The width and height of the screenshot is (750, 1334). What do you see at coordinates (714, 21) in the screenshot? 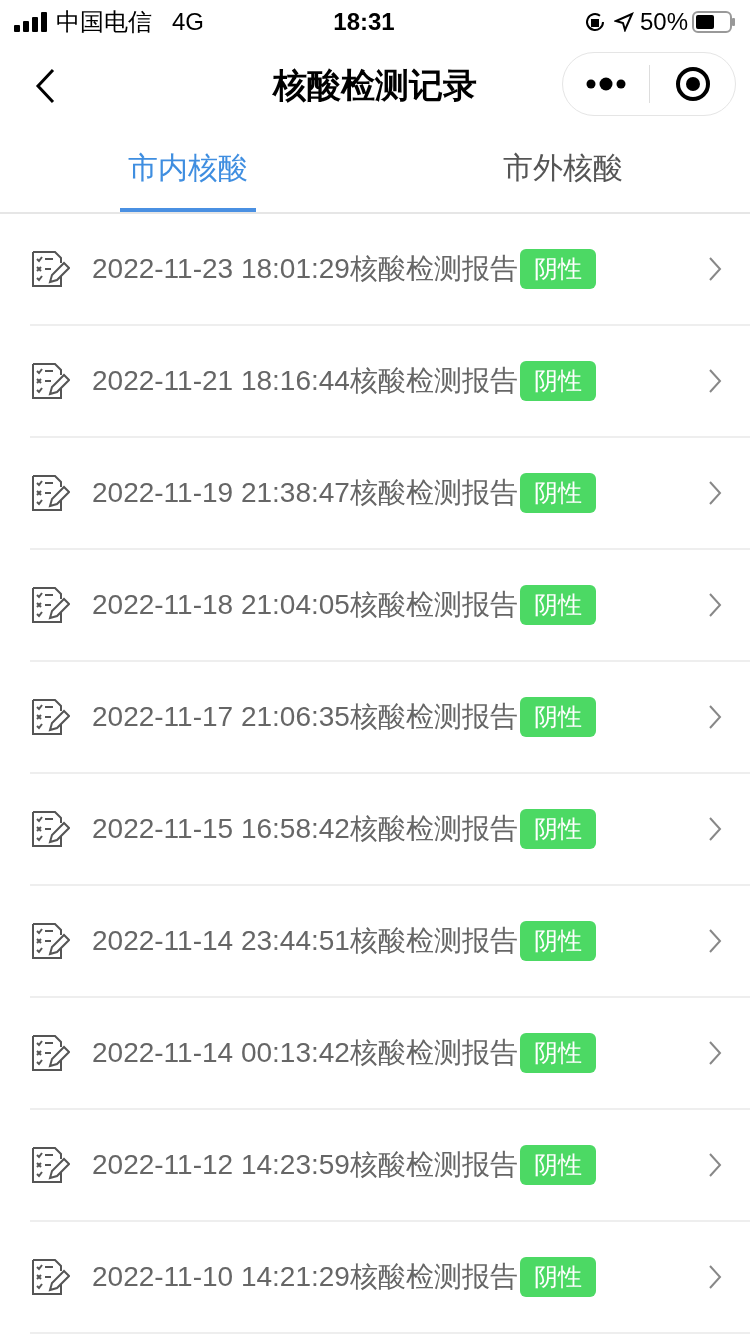
I see `battery-icon` at bounding box center [714, 21].